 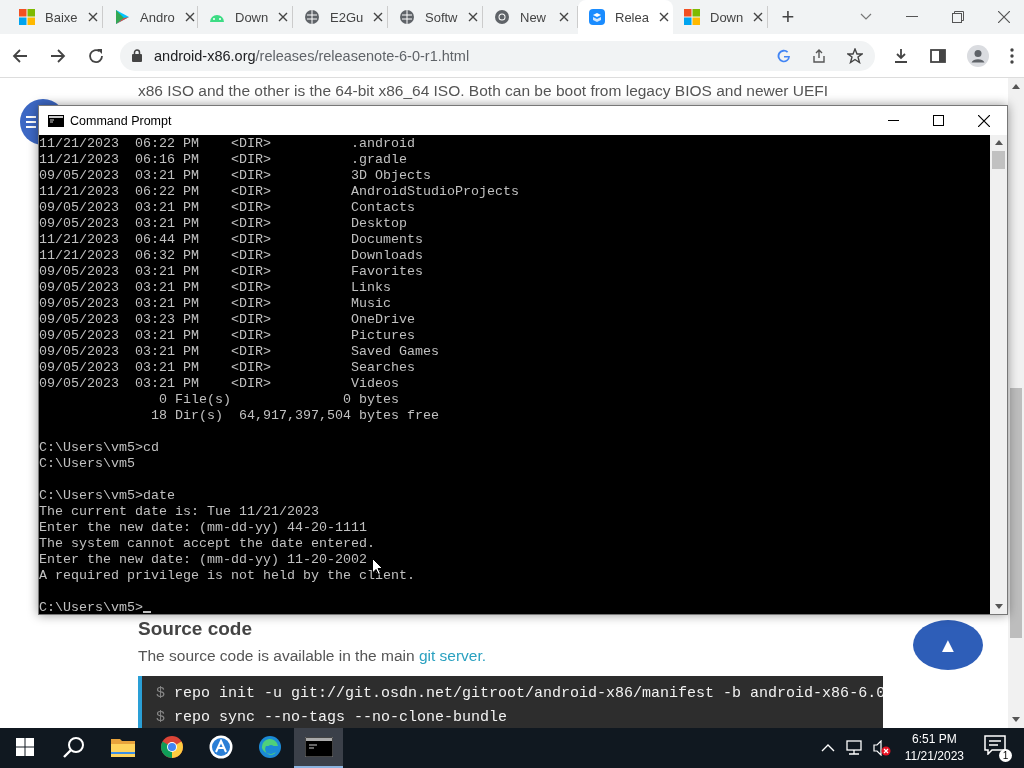 I want to click on tab-title: E2Gu, so click(x=347, y=17).